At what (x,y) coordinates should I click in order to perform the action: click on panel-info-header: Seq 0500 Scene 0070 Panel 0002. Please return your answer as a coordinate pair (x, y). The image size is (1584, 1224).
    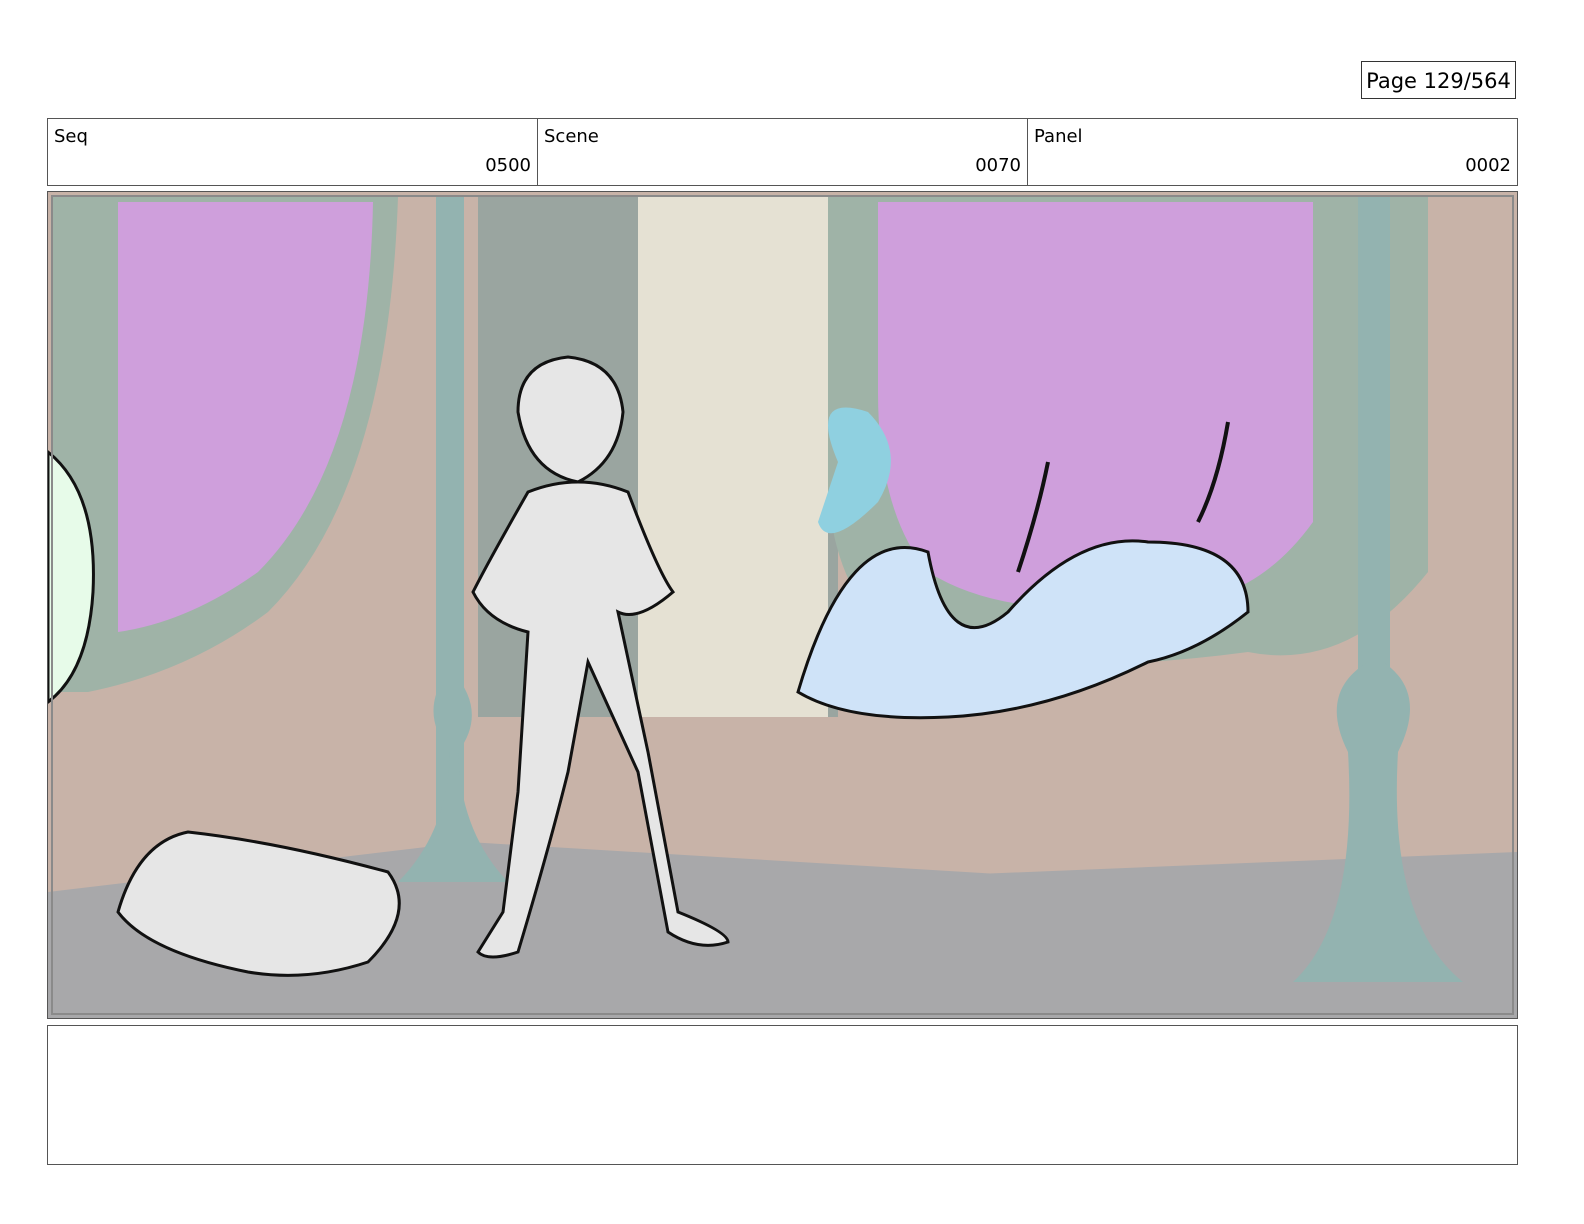
    Looking at the image, I should click on (782, 152).